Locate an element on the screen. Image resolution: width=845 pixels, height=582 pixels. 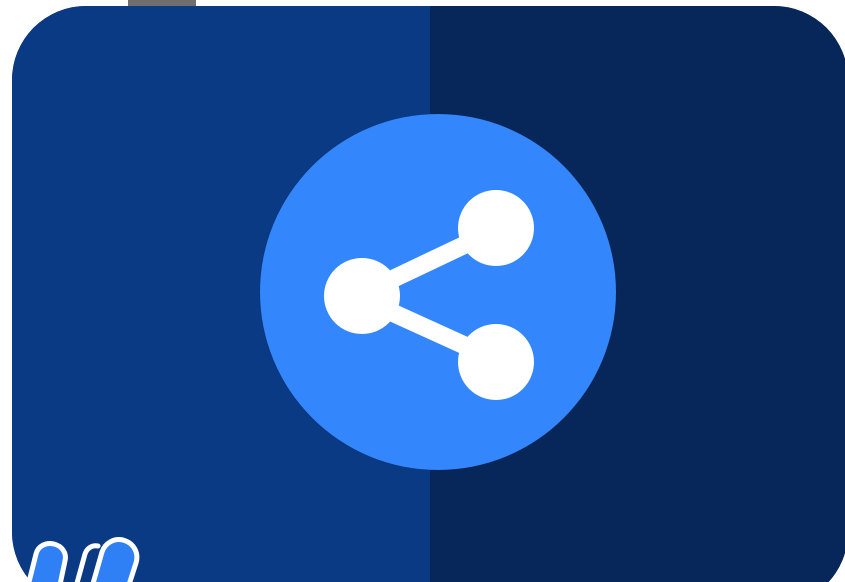
partial-blue-logo-left is located at coordinates (47, 561).